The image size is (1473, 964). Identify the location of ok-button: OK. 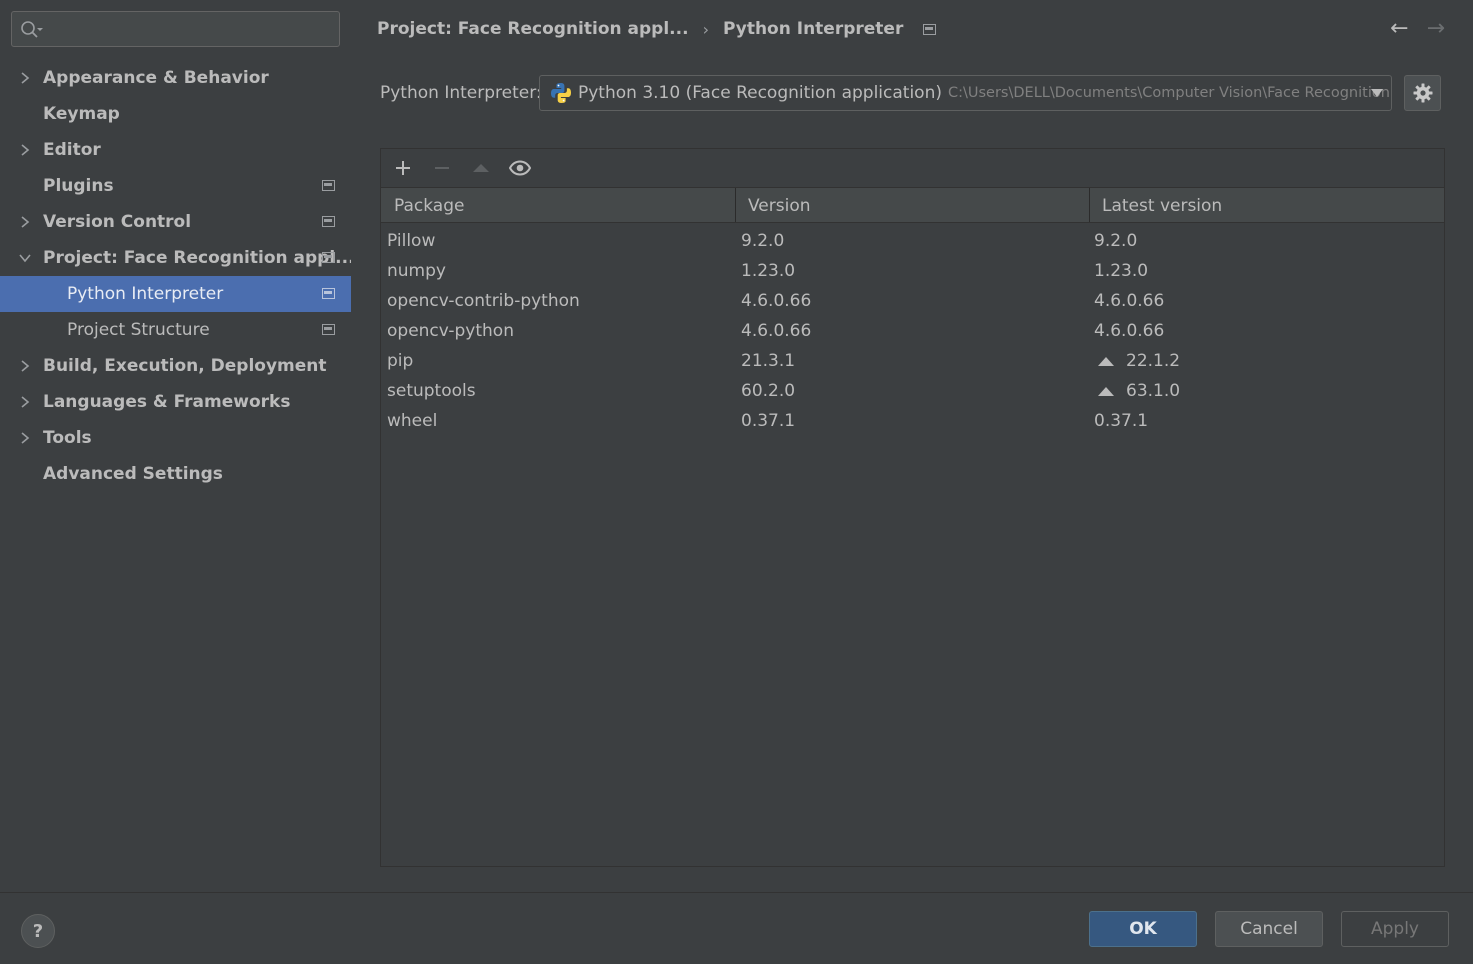
(1143, 929).